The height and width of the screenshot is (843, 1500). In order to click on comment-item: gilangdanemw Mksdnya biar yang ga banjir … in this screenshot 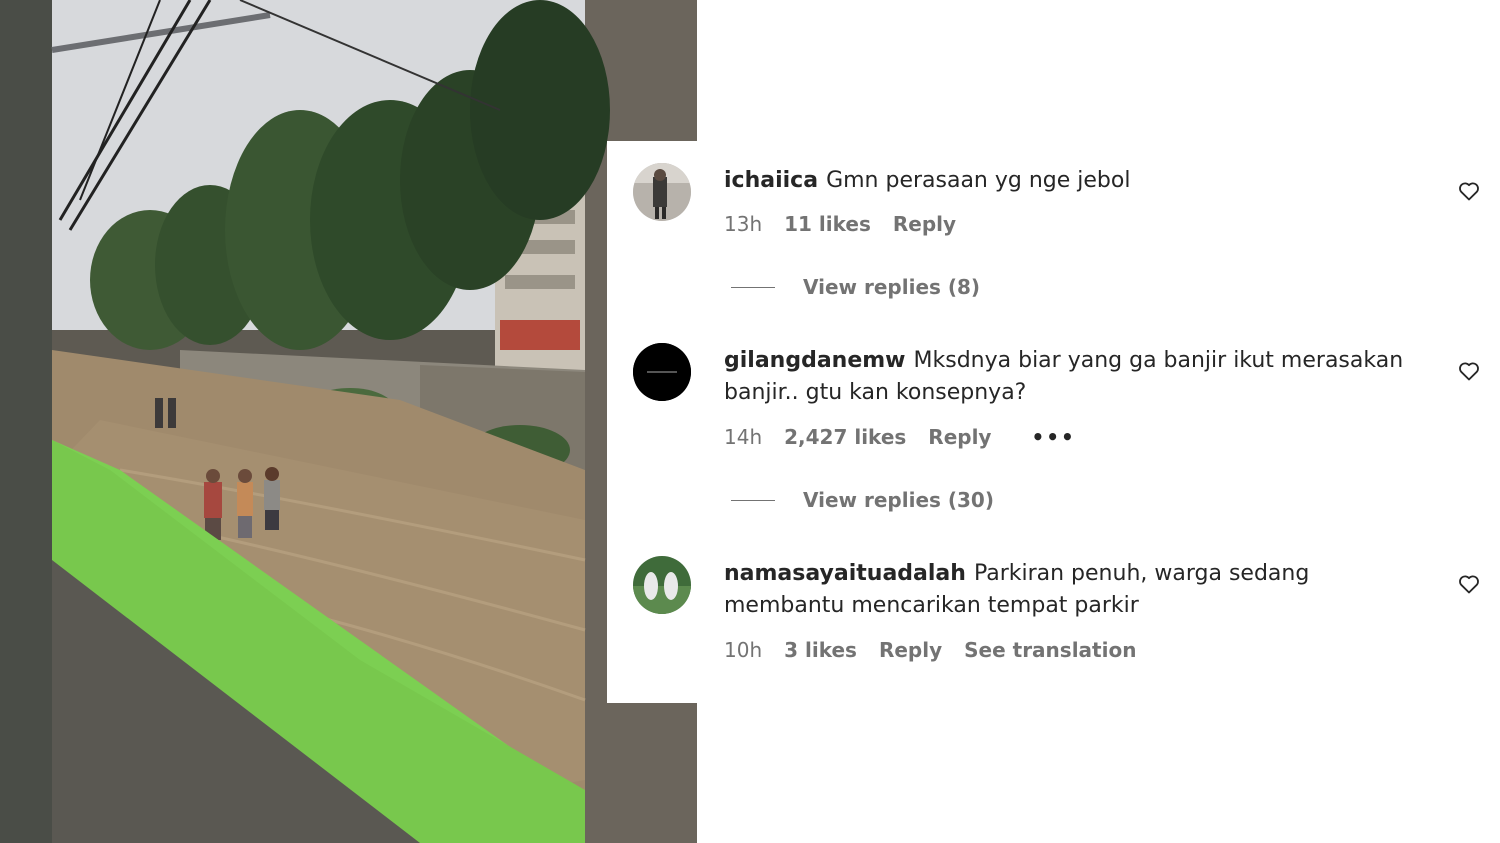, I will do `click(1053, 426)`.